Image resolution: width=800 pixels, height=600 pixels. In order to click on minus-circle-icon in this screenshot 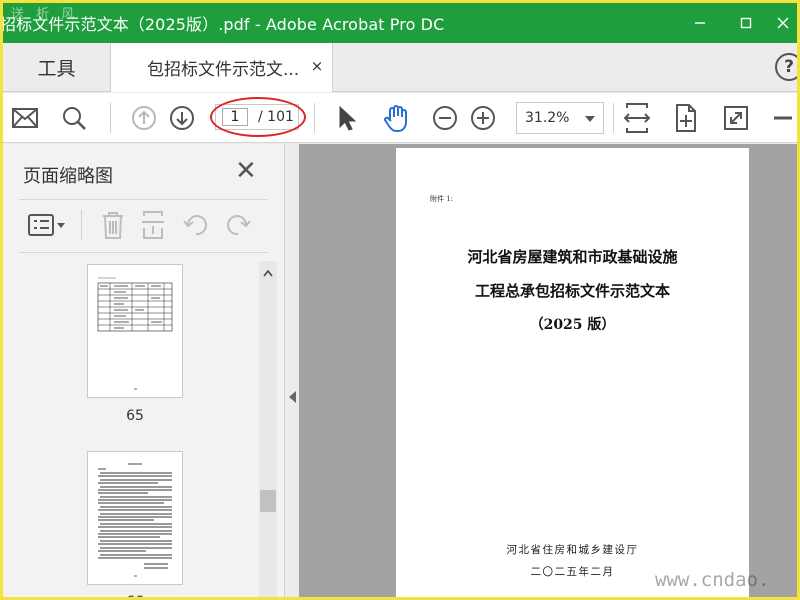, I will do `click(445, 118)`.